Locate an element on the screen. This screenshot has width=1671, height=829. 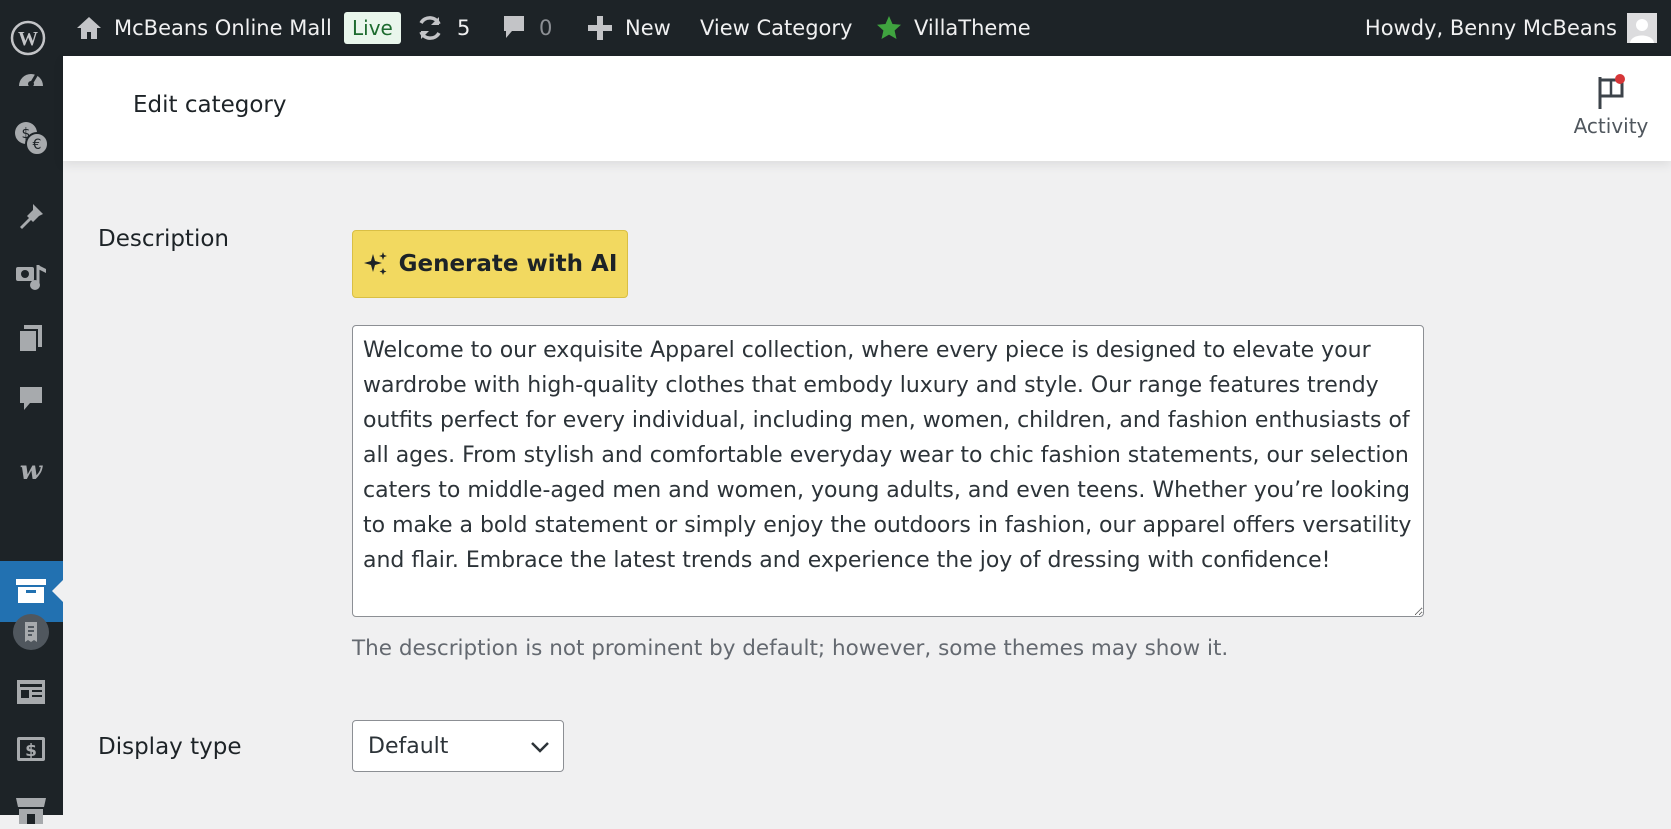
live-badge: Live is located at coordinates (372, 28).